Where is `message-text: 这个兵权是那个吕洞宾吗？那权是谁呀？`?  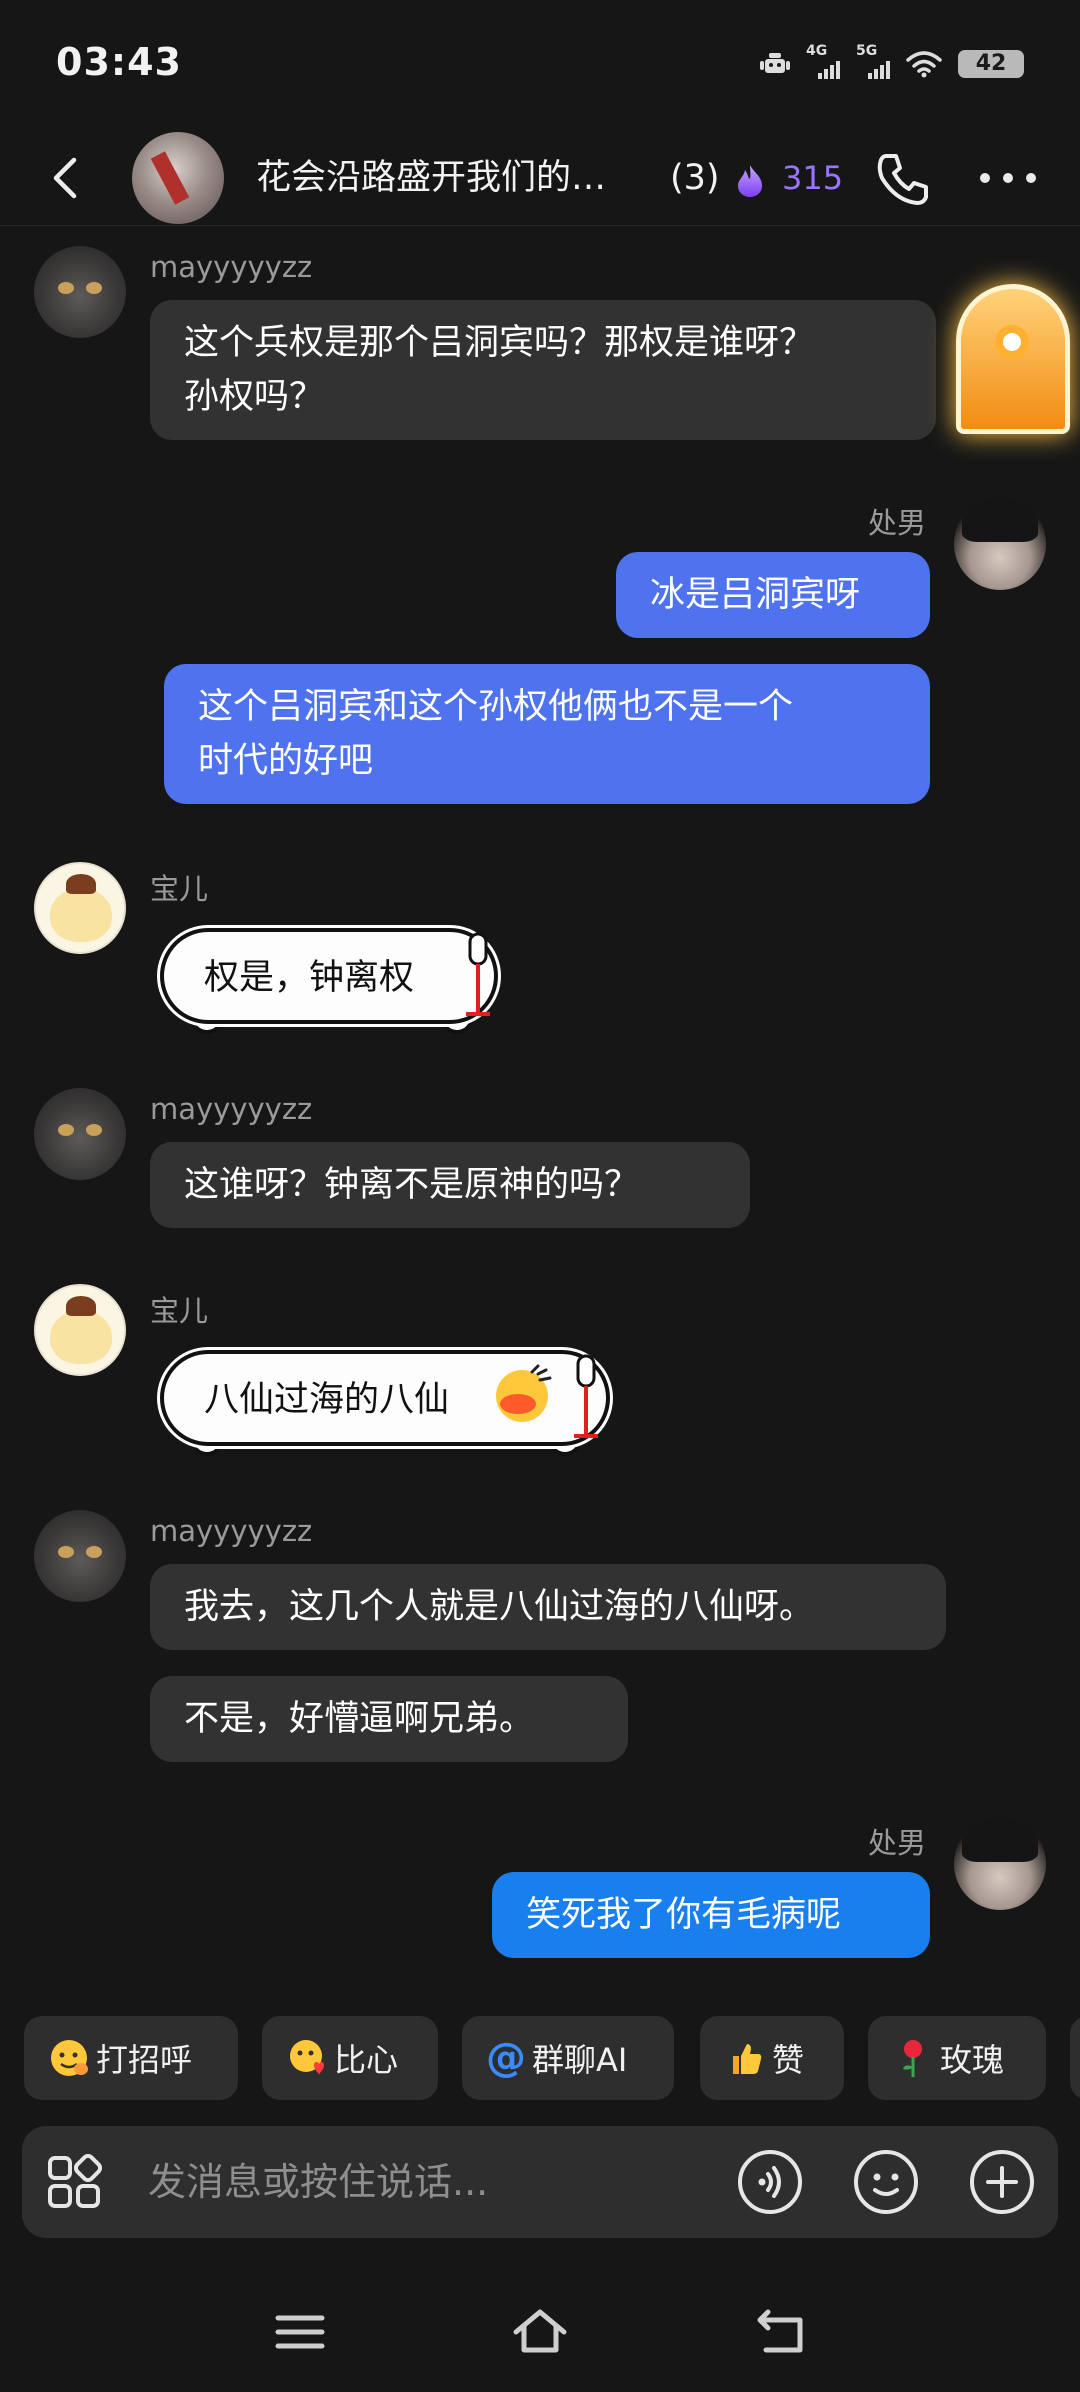 message-text: 这个兵权是那个吕洞宾吗？那权是谁呀？ is located at coordinates (499, 343).